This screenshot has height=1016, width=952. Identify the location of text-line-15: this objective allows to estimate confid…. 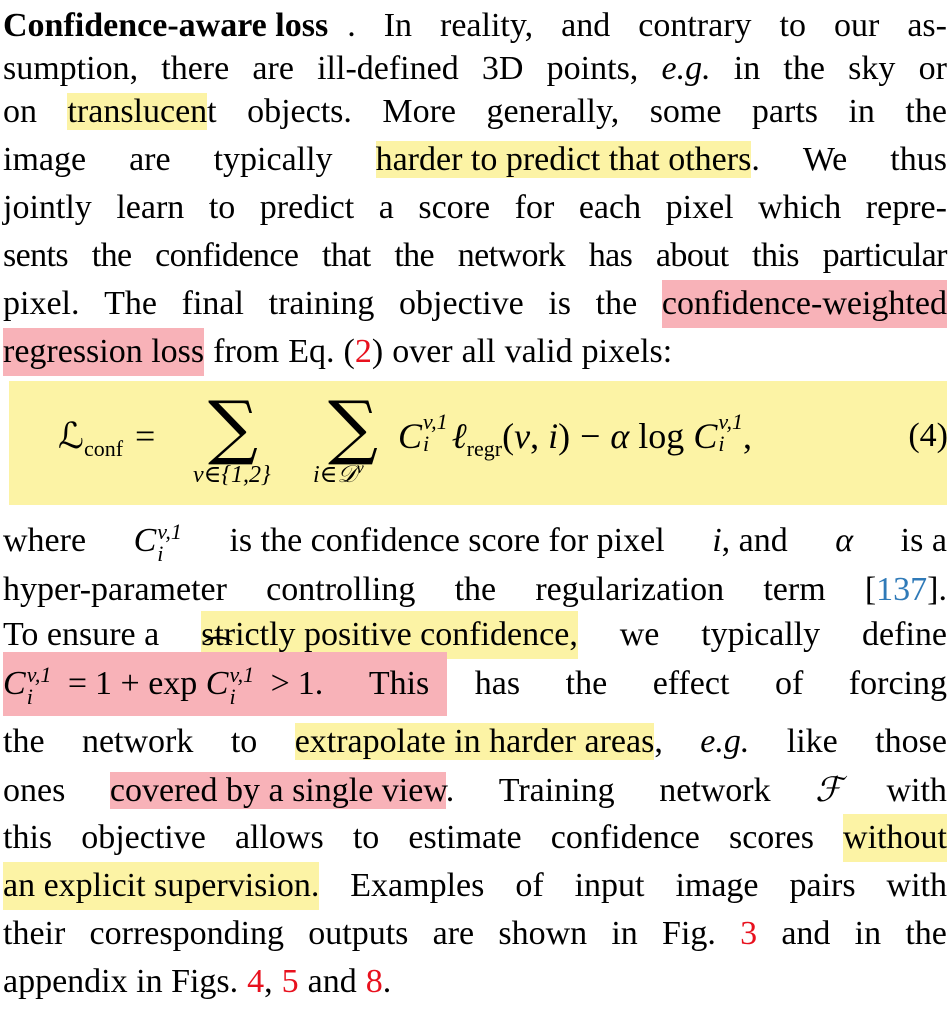
(475, 838).